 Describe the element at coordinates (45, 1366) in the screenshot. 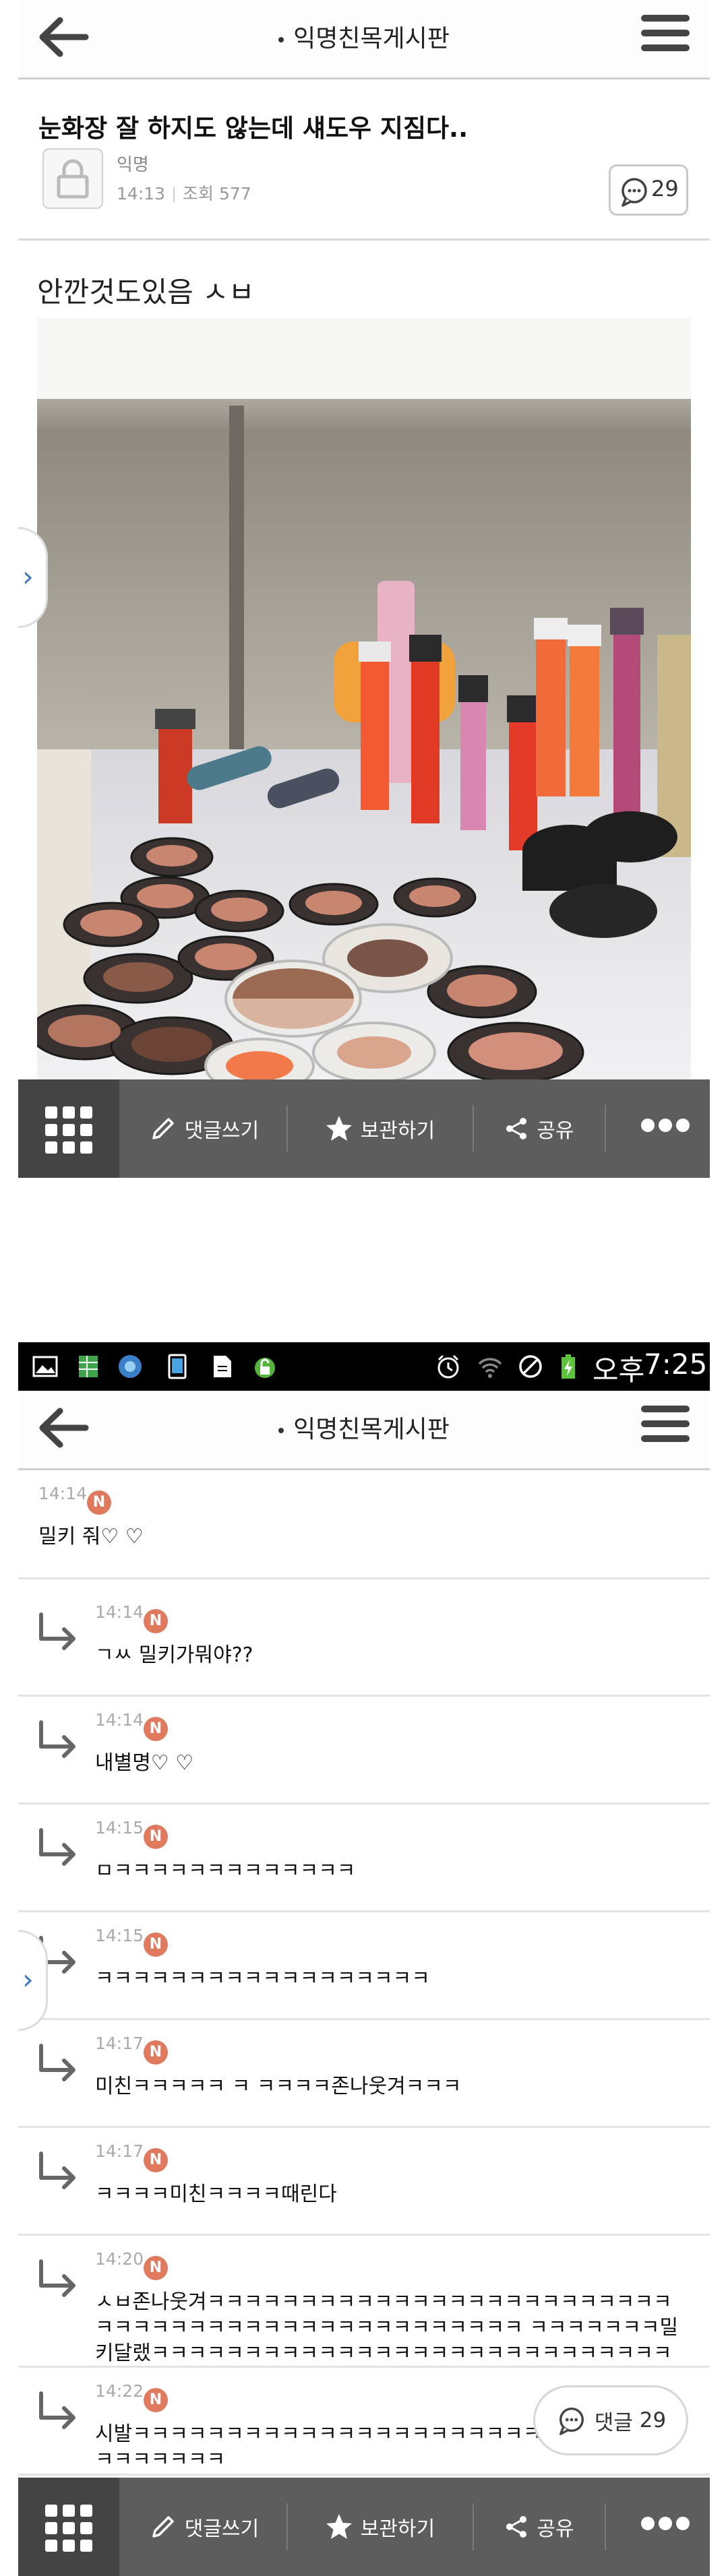

I see `gallery-icon` at that location.